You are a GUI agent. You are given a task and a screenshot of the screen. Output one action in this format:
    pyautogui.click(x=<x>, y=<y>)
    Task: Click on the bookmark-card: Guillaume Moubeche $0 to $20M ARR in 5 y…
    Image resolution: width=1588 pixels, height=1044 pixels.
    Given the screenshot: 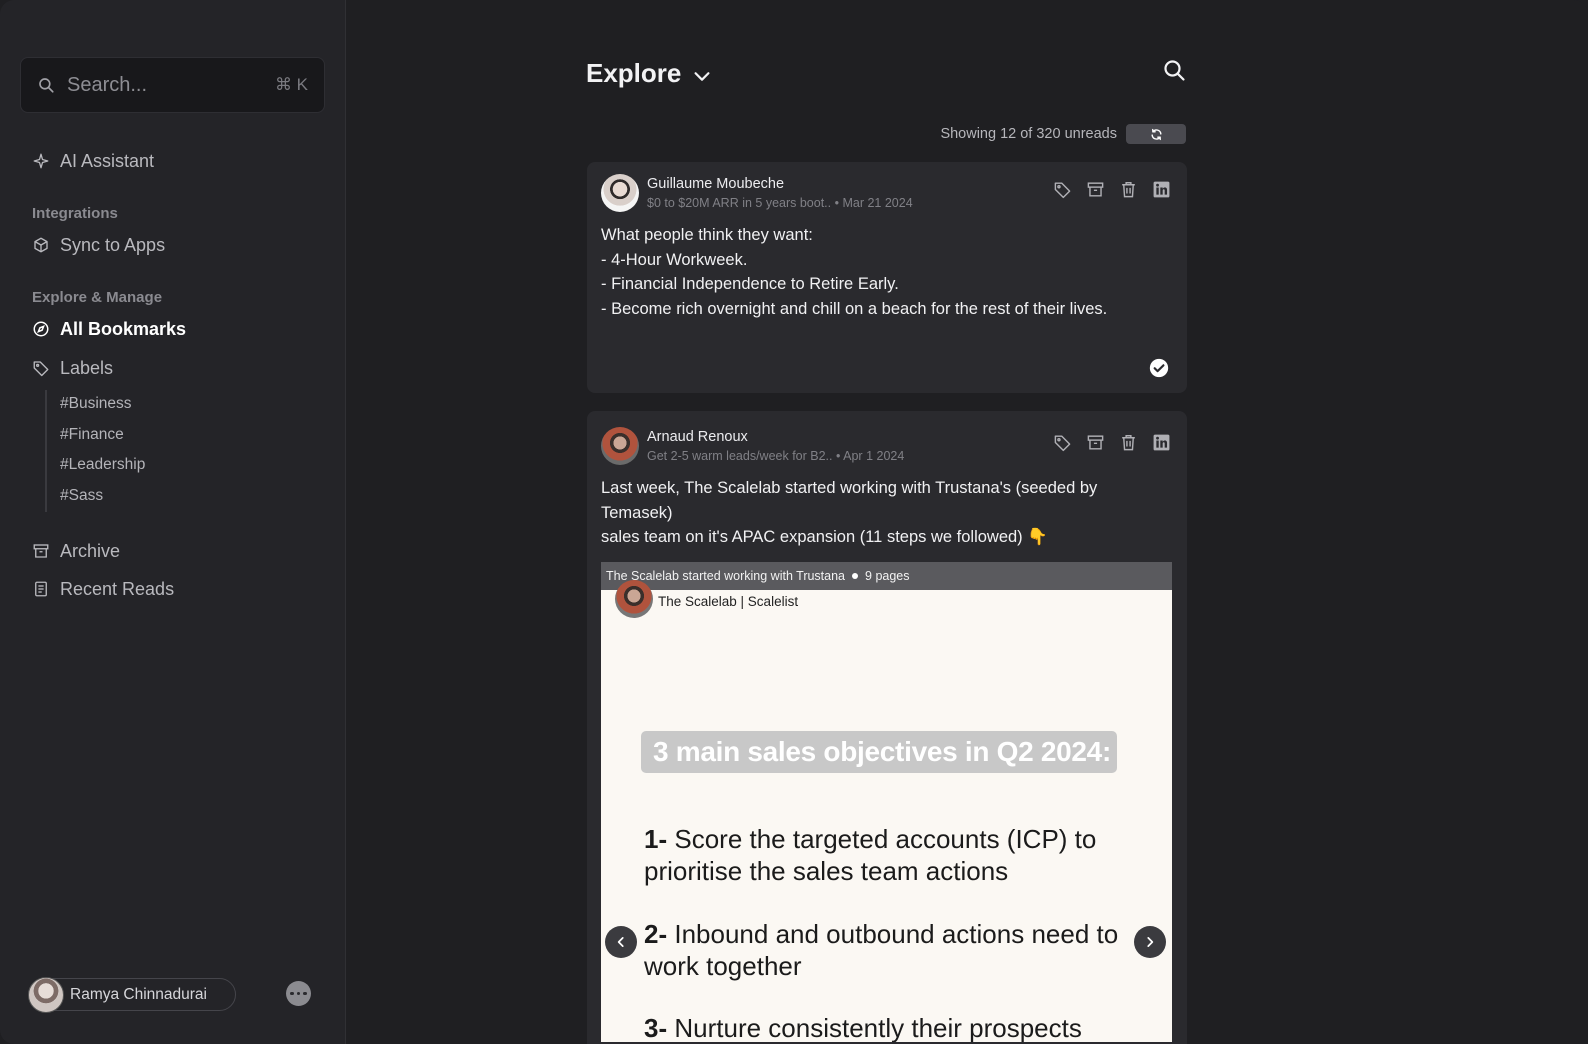 What is the action you would take?
    pyautogui.click(x=887, y=277)
    